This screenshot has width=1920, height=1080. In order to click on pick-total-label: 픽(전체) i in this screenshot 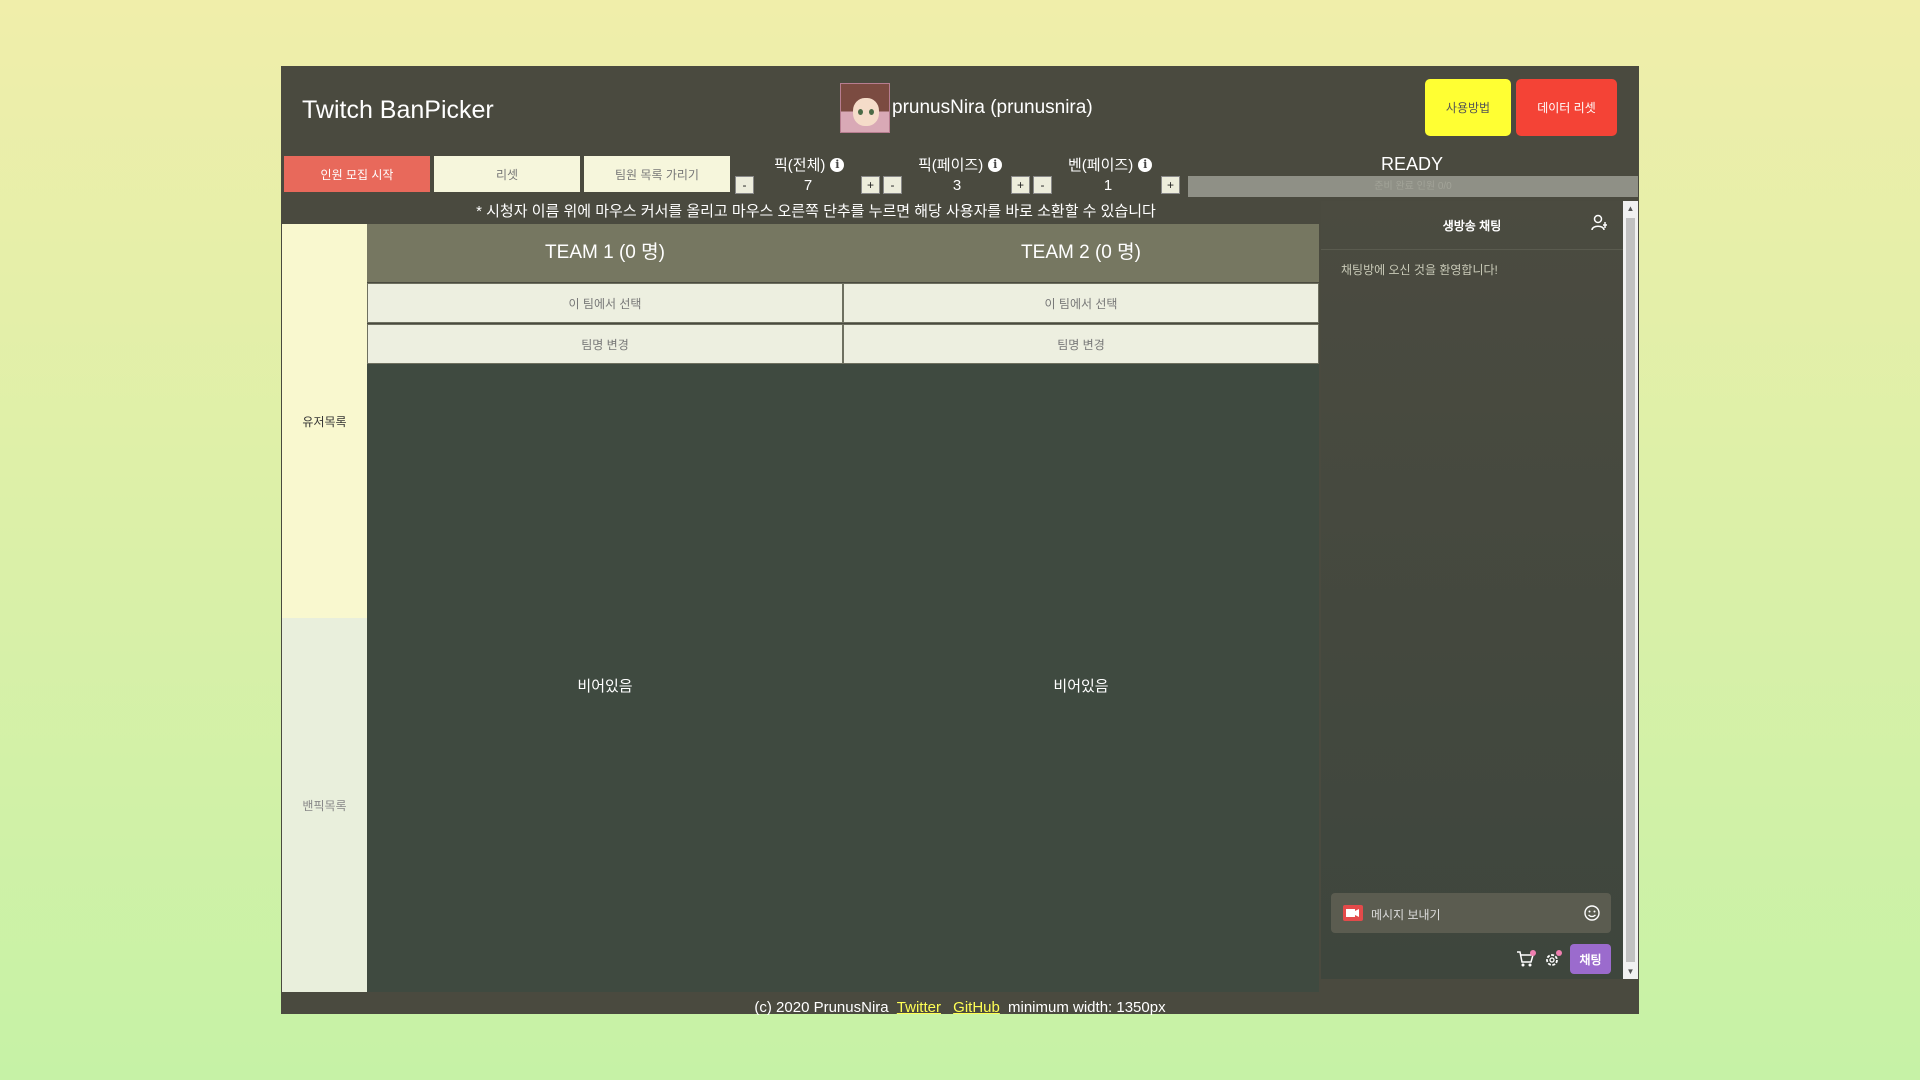, I will do `click(809, 164)`.